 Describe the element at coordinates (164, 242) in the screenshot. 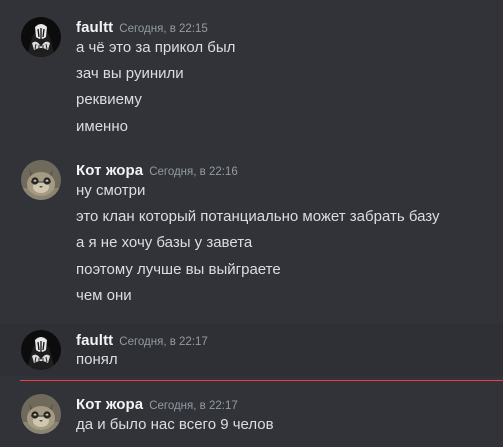

I see `message-text: а я не хочу базы у завета` at that location.